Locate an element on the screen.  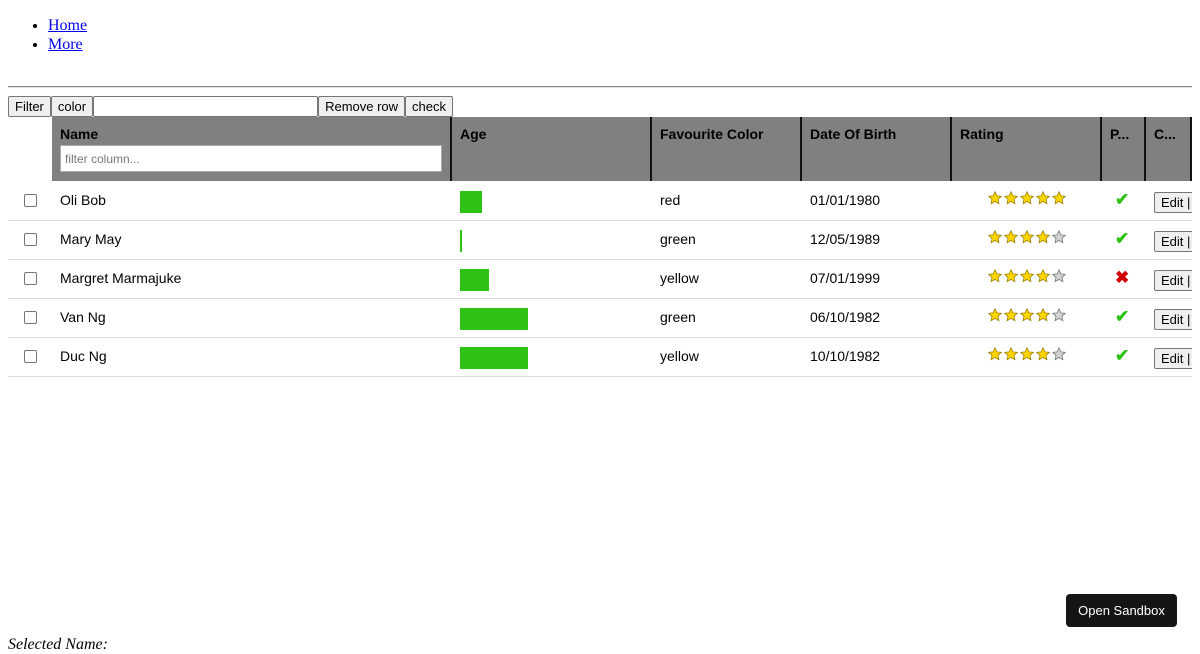
nav-list: Home More is located at coordinates (600, 35).